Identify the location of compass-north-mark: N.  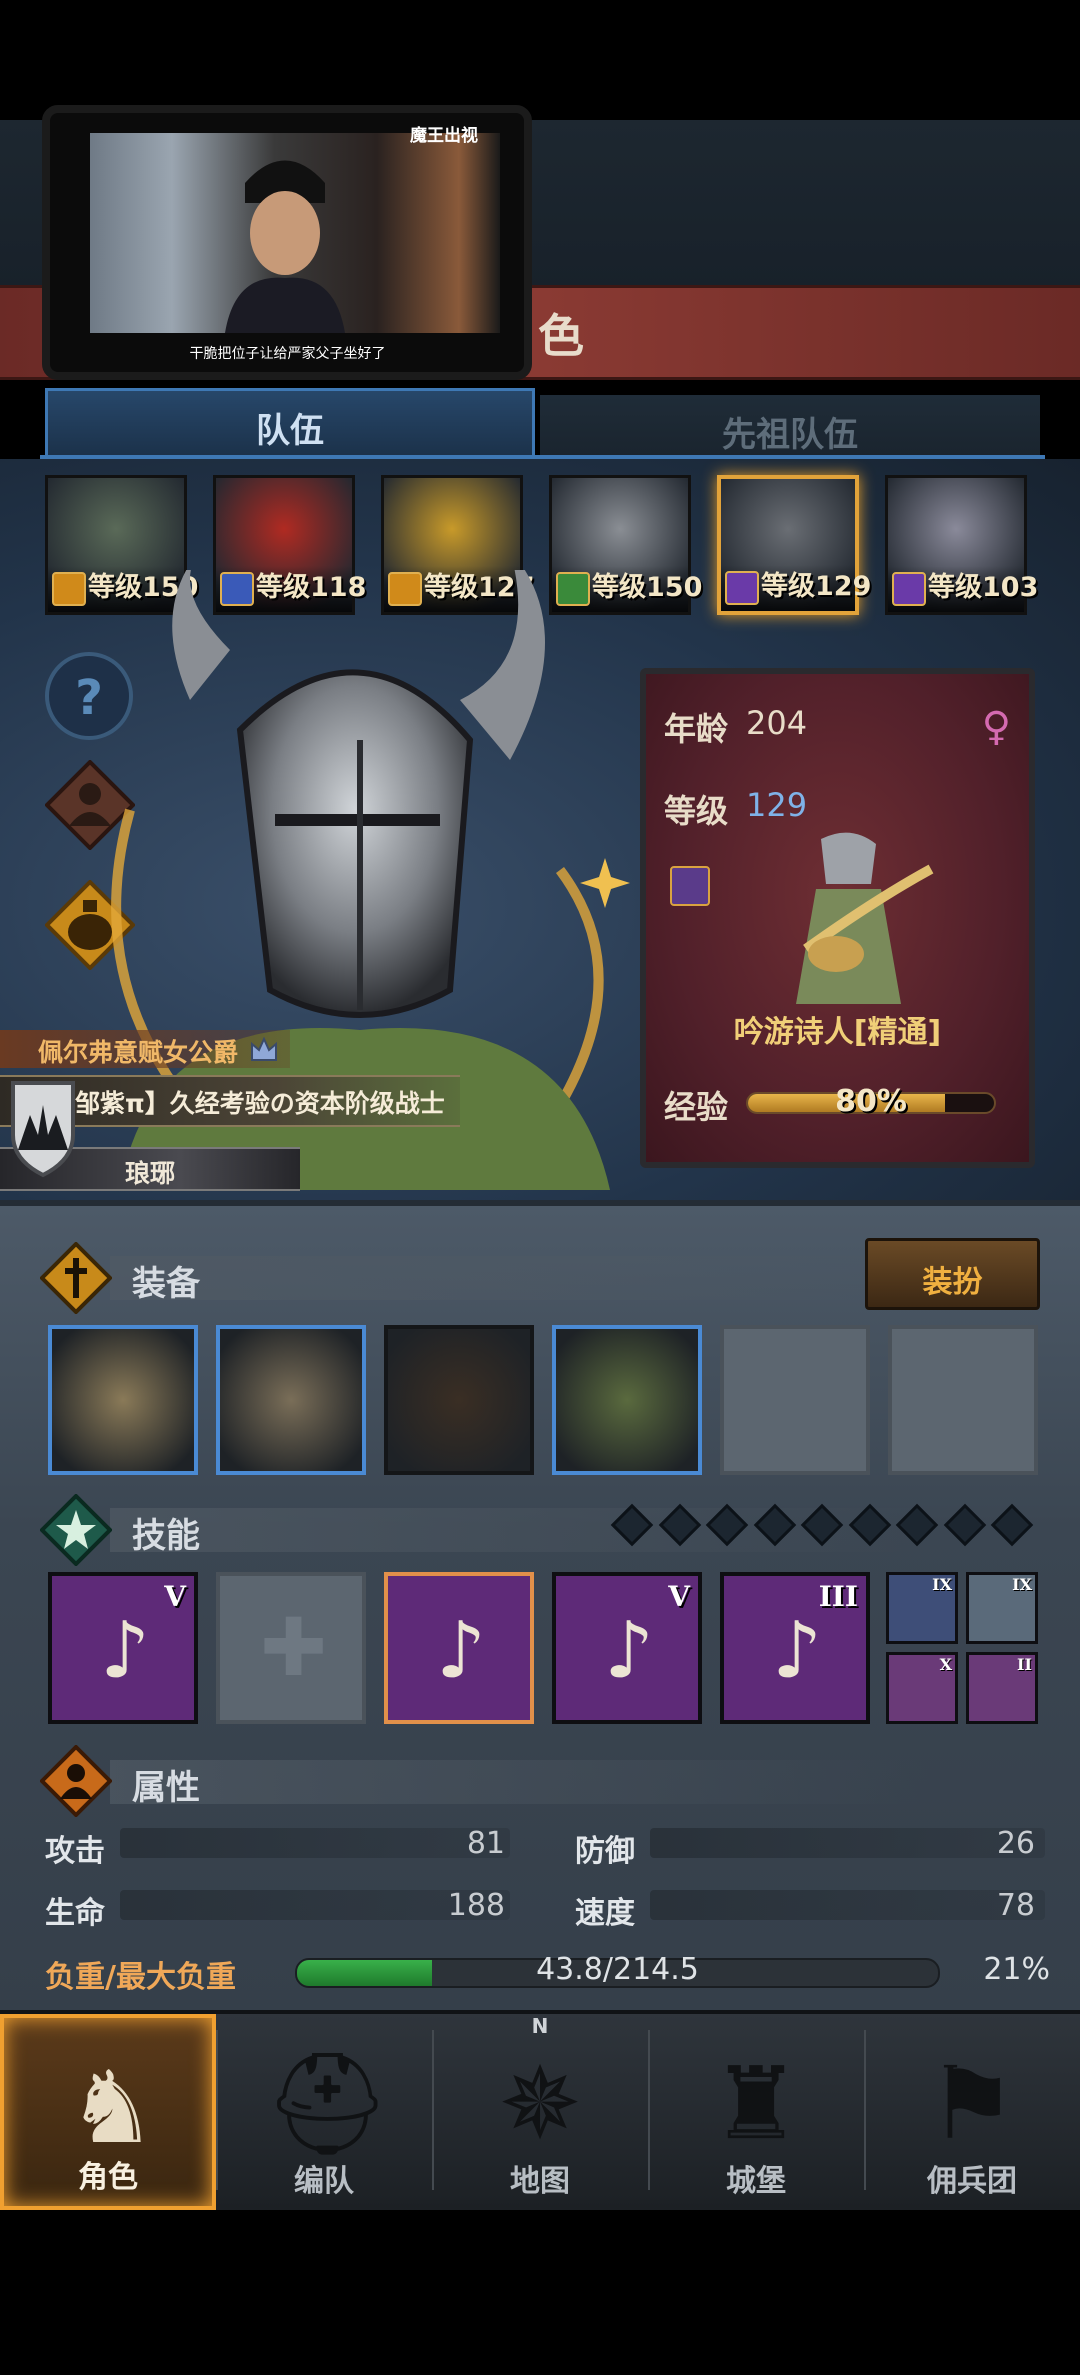
(540, 2026).